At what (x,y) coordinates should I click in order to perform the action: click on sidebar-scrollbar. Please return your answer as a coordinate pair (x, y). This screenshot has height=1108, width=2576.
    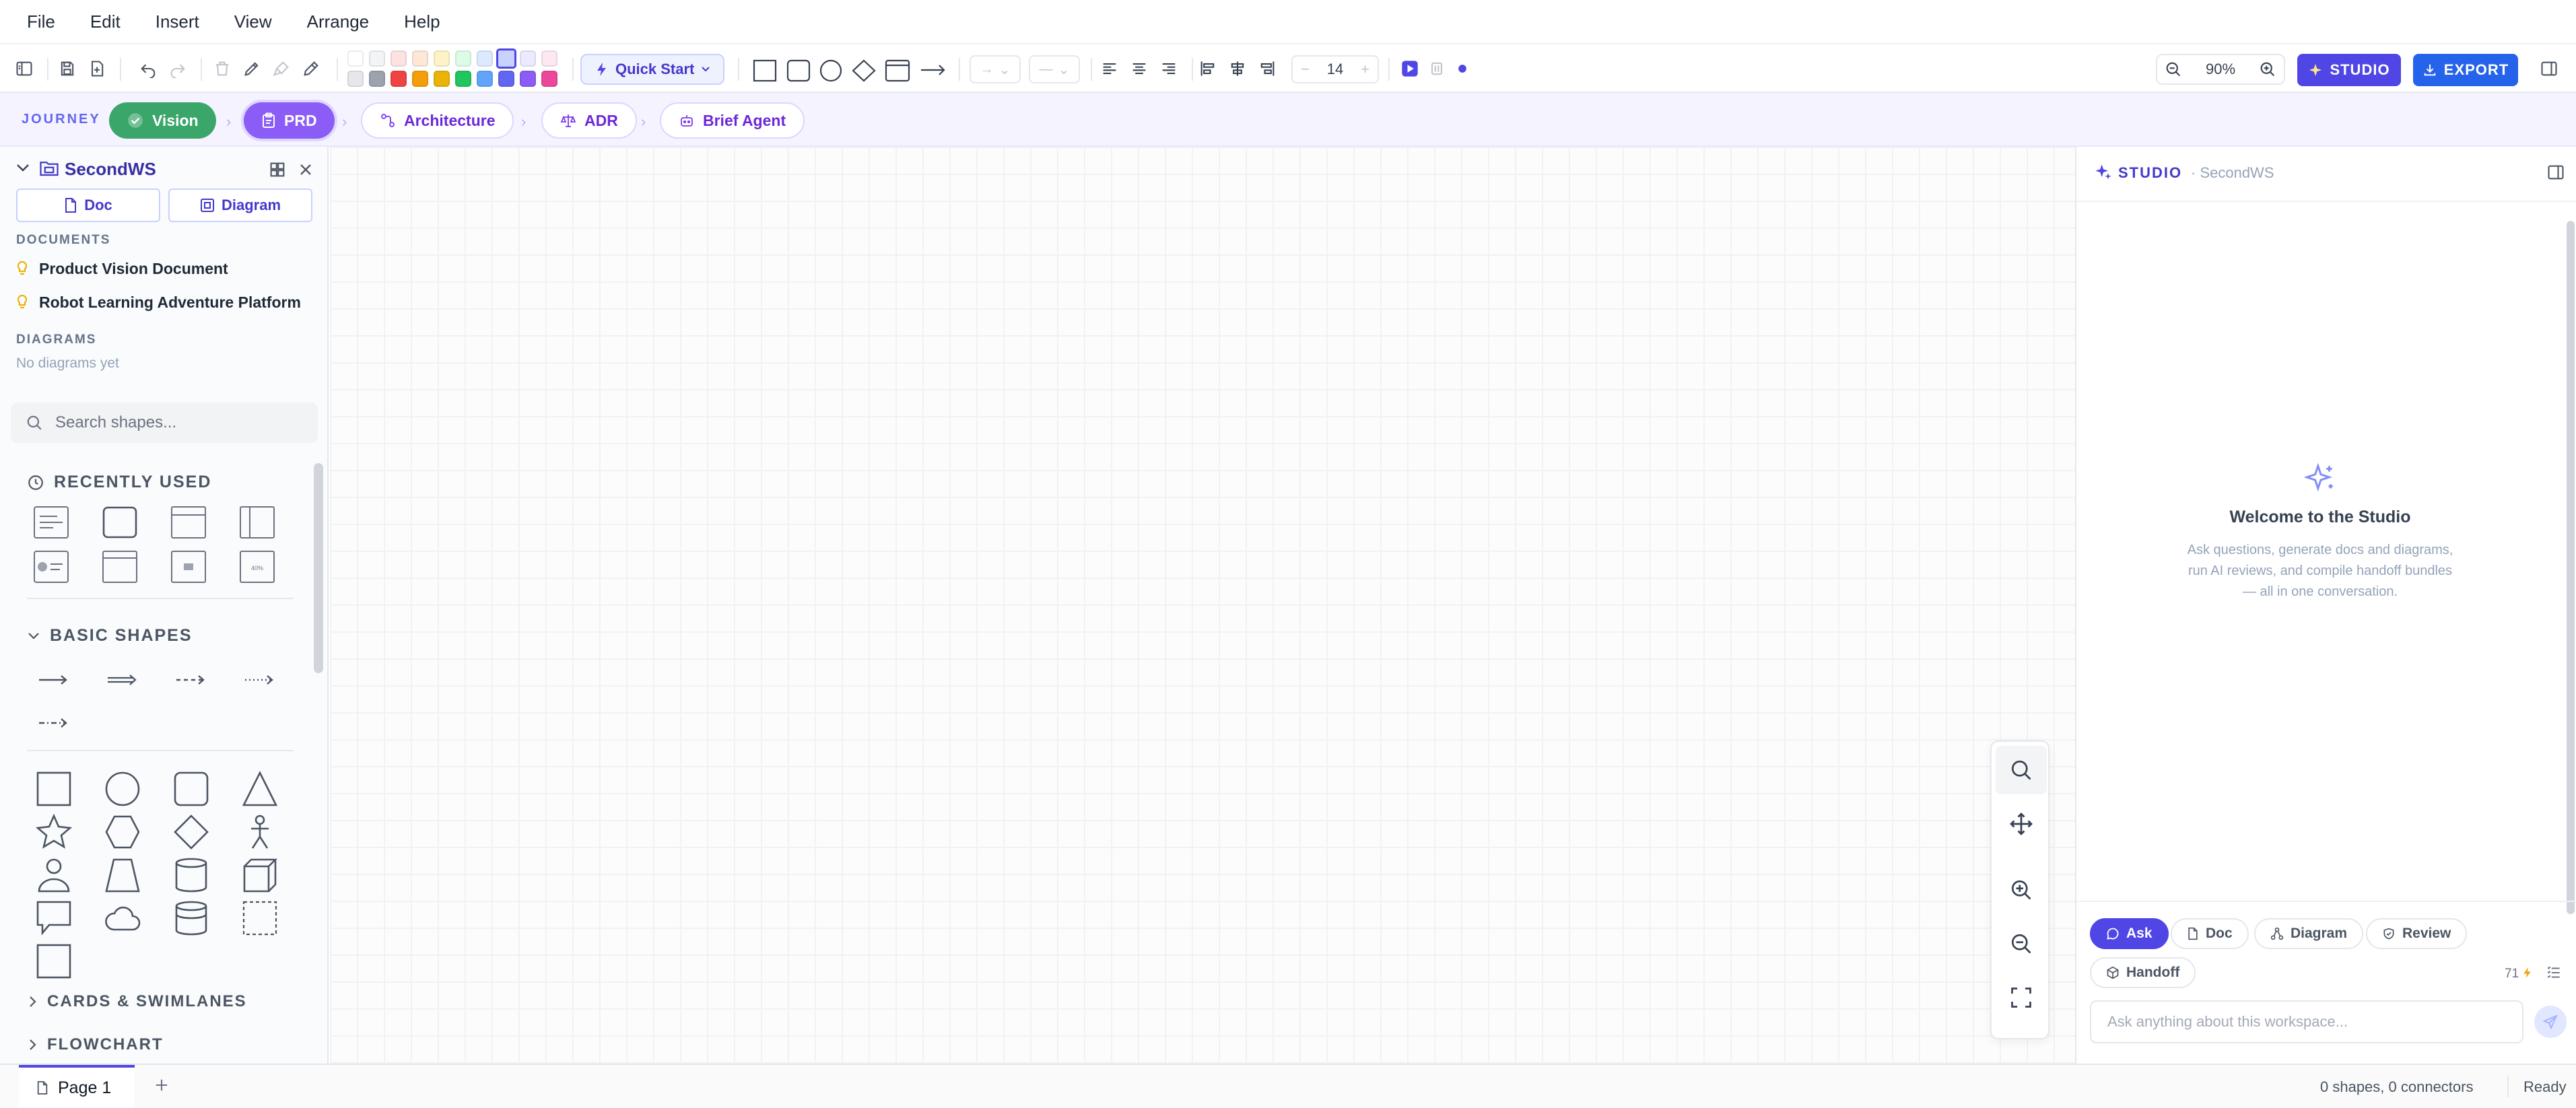
    Looking at the image, I should click on (318, 568).